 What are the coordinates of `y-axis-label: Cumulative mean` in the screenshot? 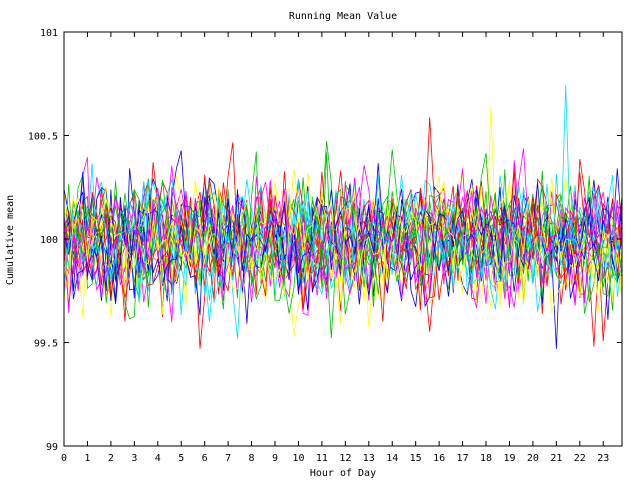 It's located at (10, 240).